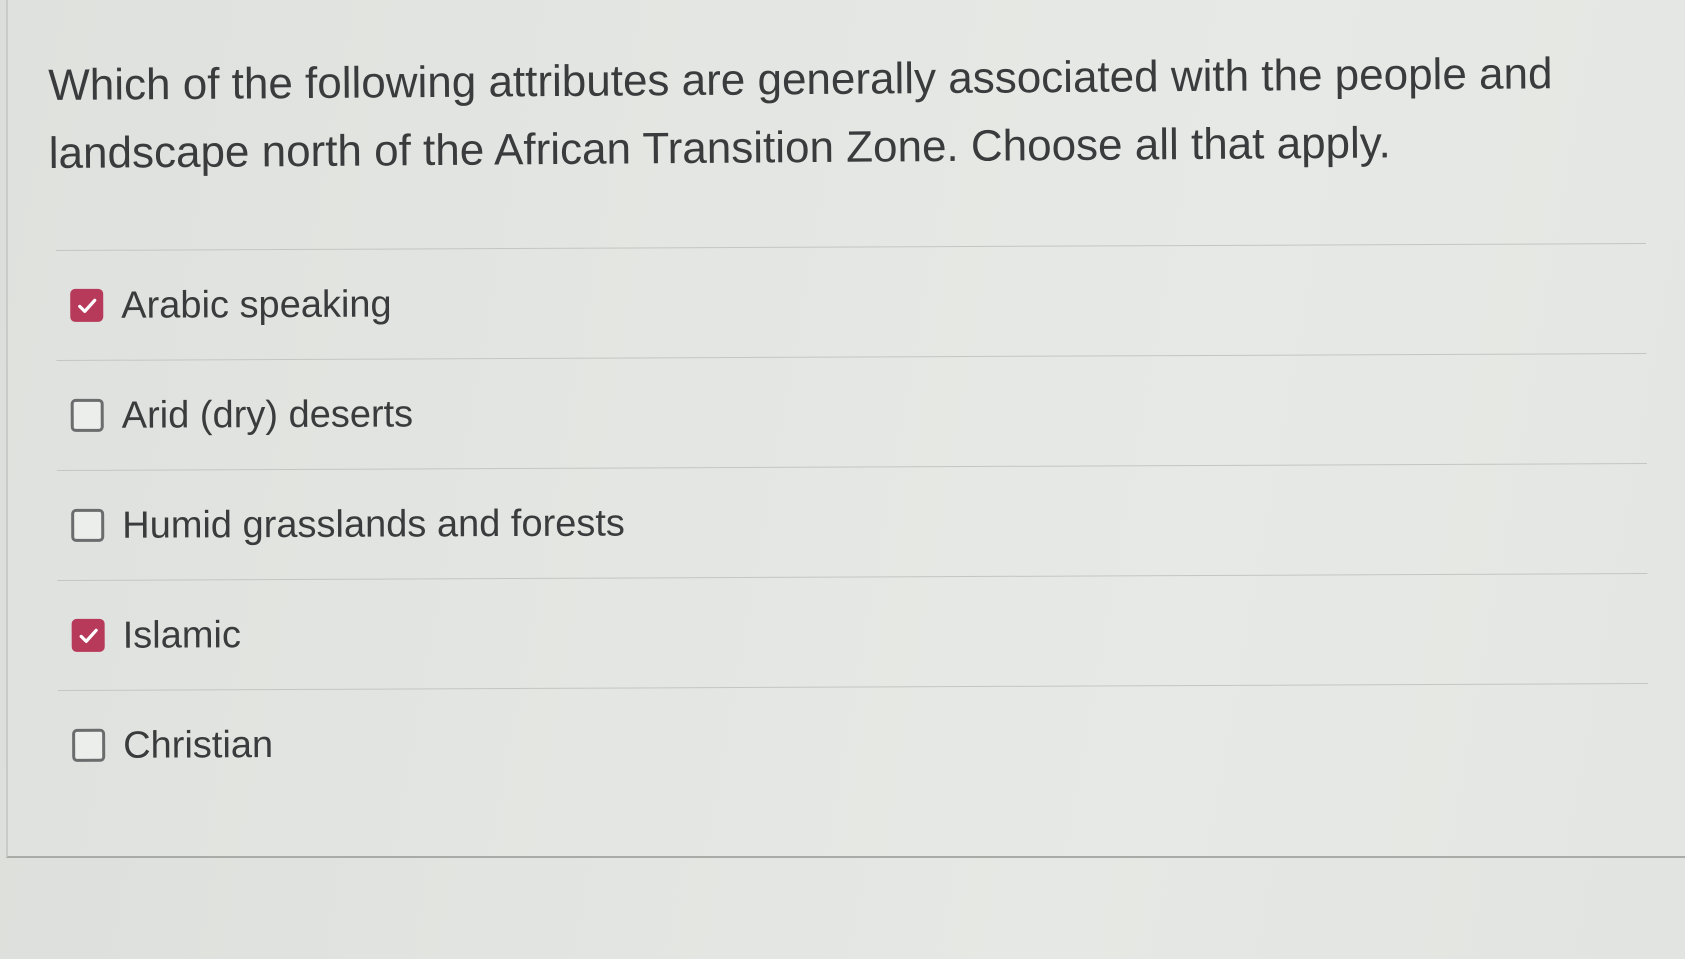 Image resolution: width=1685 pixels, height=959 pixels. Describe the element at coordinates (256, 305) in the screenshot. I see `option-label: Arabic speaking` at that location.